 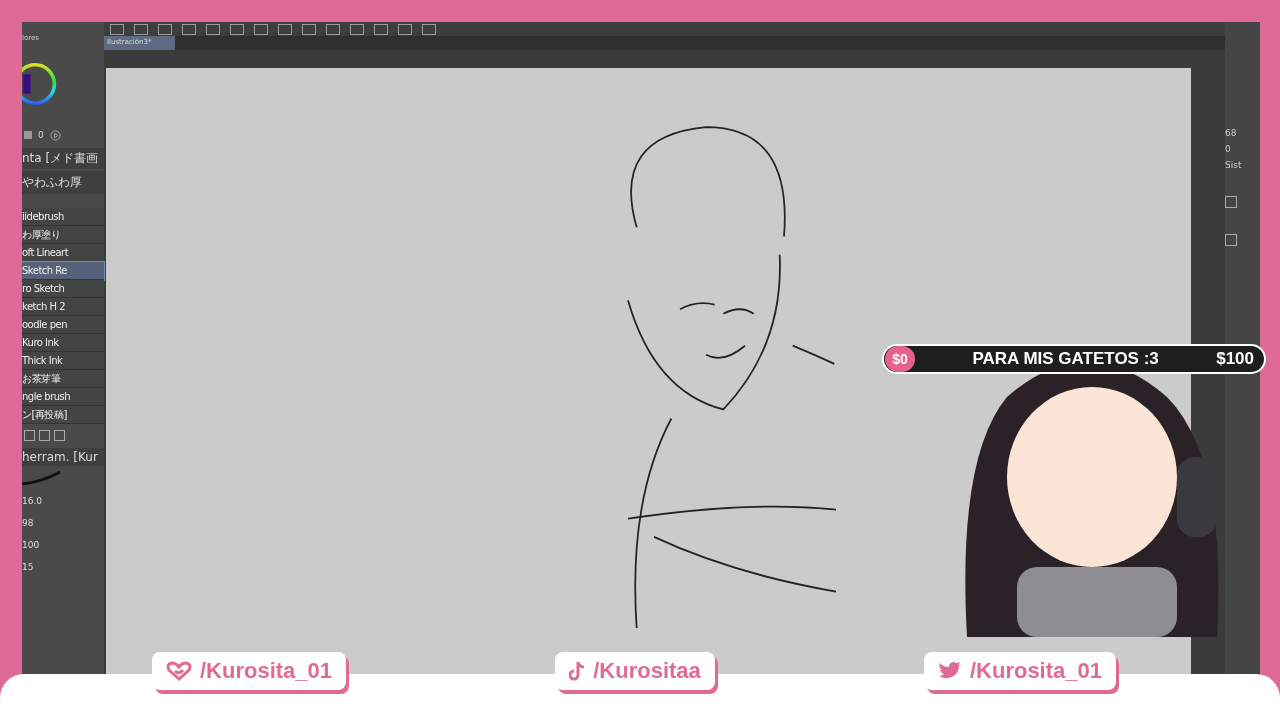 What do you see at coordinates (41, 135) in the screenshot?
I see `color-value: 0` at bounding box center [41, 135].